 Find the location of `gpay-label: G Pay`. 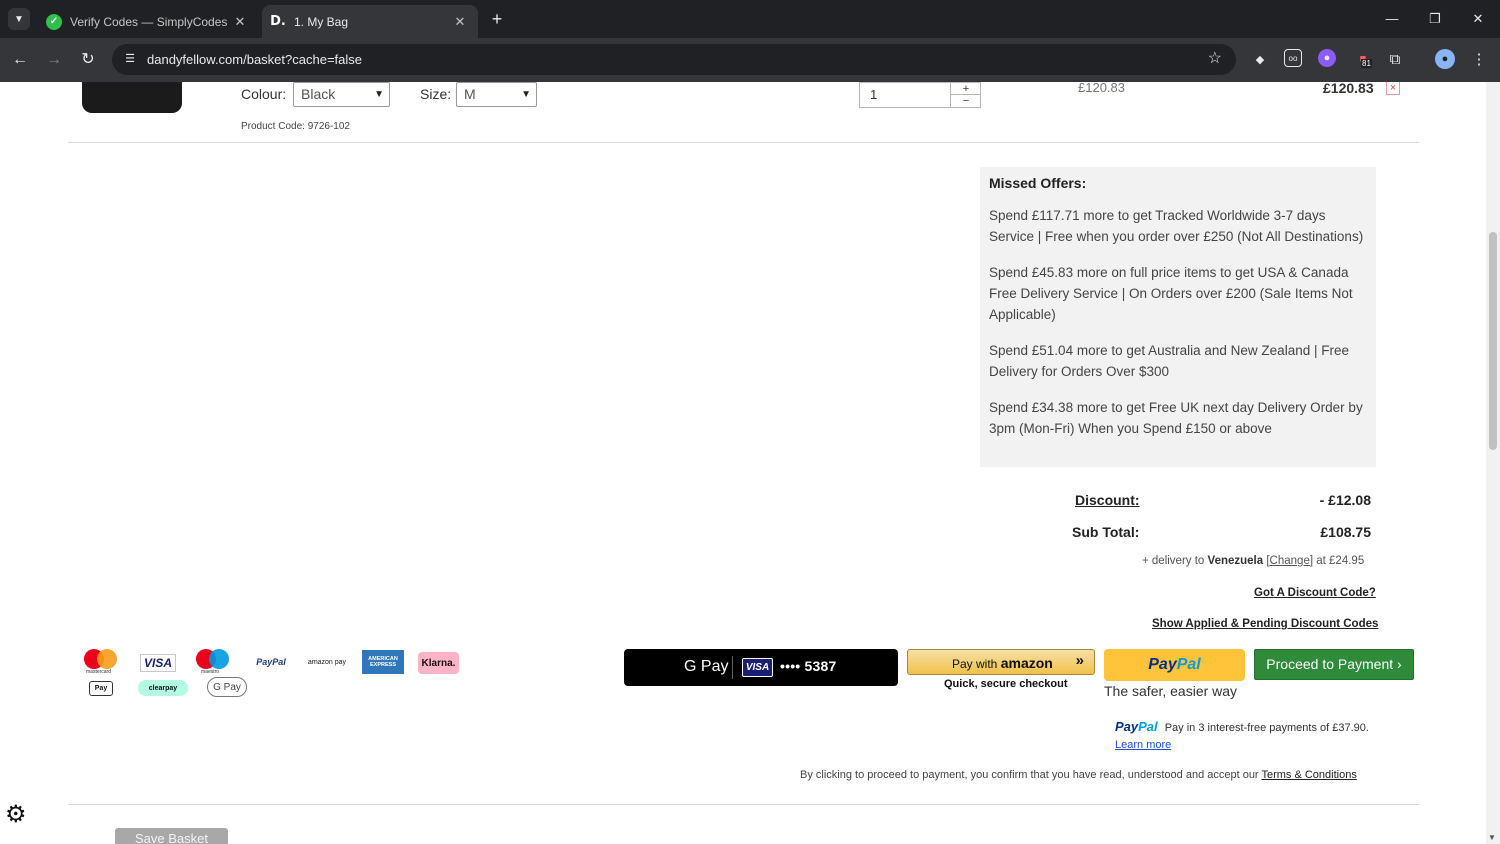

gpay-label: G Pay is located at coordinates (706, 666).